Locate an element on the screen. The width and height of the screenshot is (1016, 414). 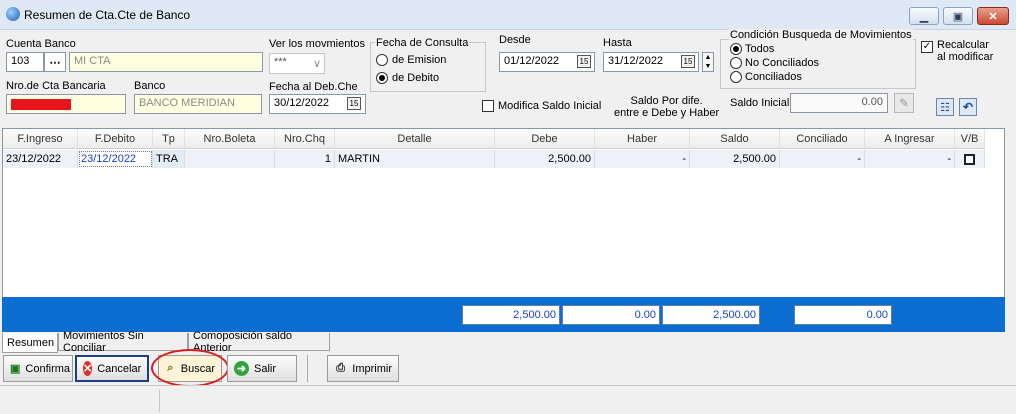
salir-label: Salir is located at coordinates (265, 368).